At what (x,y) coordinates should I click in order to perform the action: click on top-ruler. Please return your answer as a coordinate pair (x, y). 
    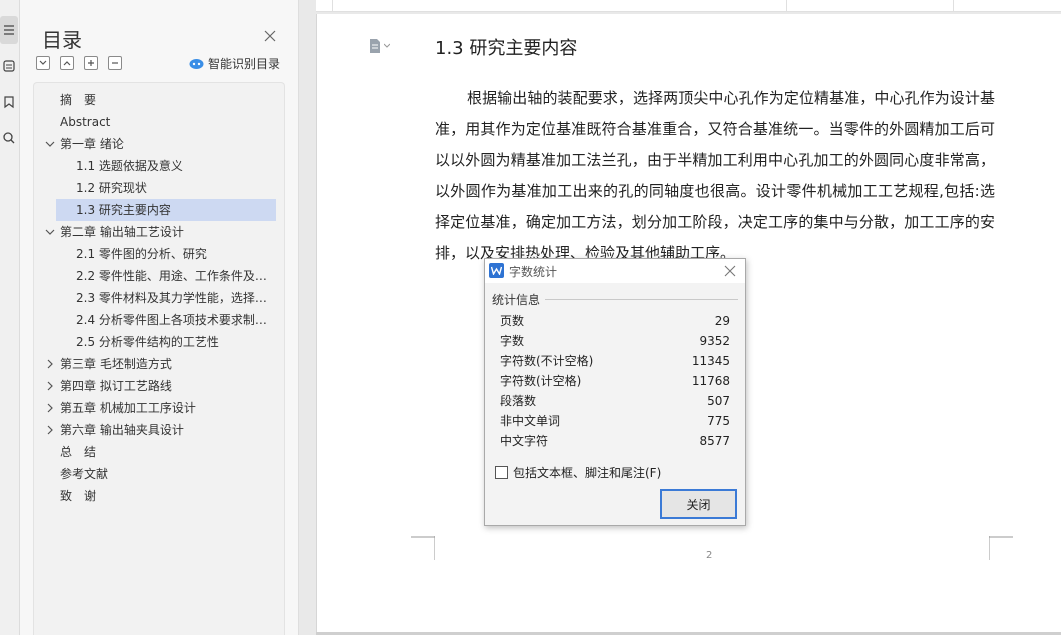
    Looking at the image, I should click on (688, 6).